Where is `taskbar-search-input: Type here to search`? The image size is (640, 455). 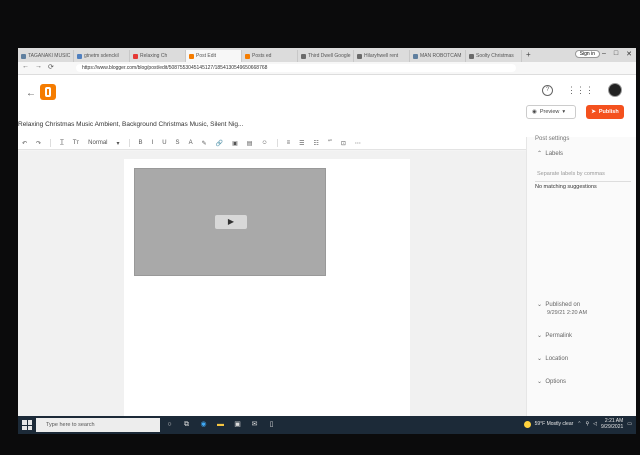 taskbar-search-input: Type here to search is located at coordinates (98, 425).